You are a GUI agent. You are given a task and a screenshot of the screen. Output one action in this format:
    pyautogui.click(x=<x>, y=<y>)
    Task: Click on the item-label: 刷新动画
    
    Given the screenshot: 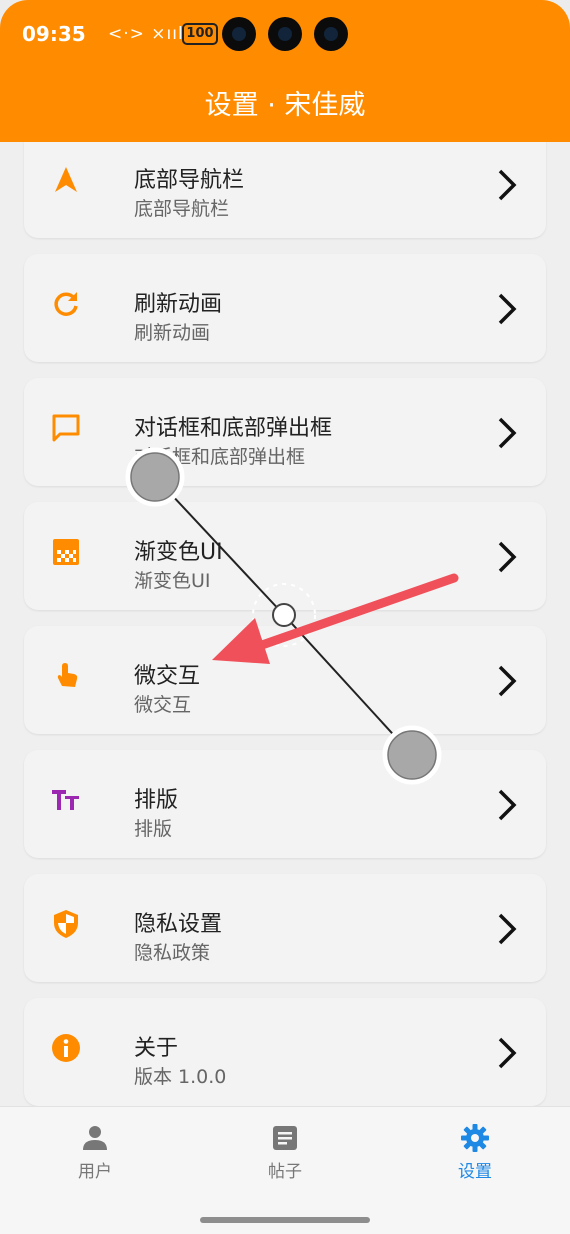 What is the action you would take?
    pyautogui.click(x=178, y=304)
    